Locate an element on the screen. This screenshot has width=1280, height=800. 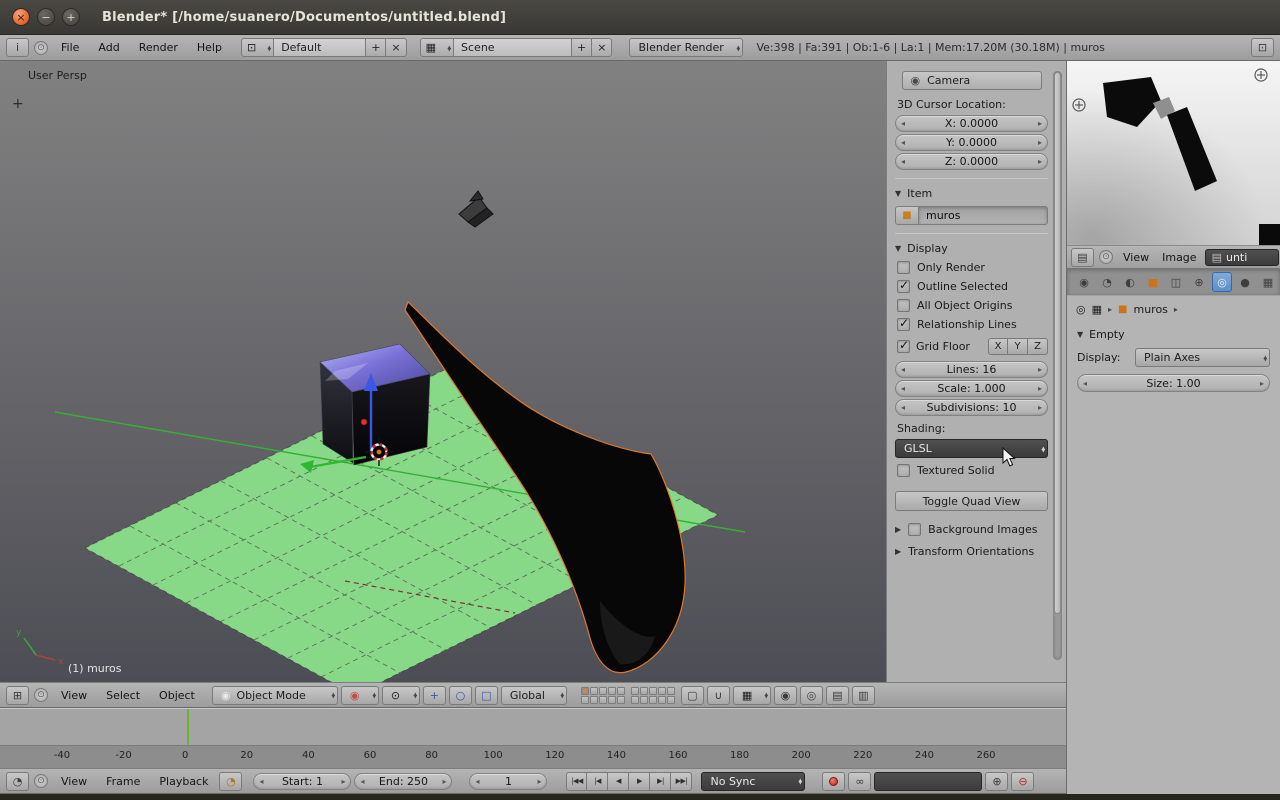
shading-mode-selector: GLSL is located at coordinates (971, 448).